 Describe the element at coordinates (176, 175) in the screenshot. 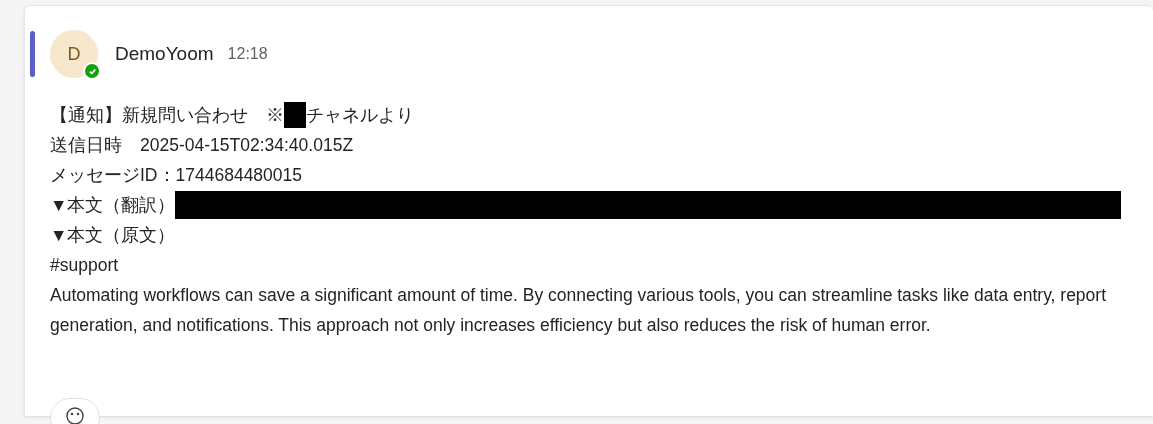

I see `message-text: メッセージID：1744684480015` at that location.